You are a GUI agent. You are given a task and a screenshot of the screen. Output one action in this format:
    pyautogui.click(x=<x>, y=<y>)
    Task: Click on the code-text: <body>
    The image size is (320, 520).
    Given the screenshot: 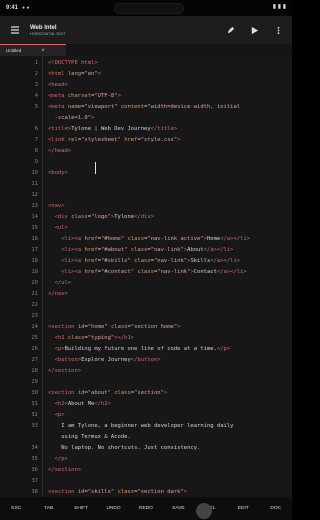 What is the action you would take?
    pyautogui.click(x=58, y=173)
    